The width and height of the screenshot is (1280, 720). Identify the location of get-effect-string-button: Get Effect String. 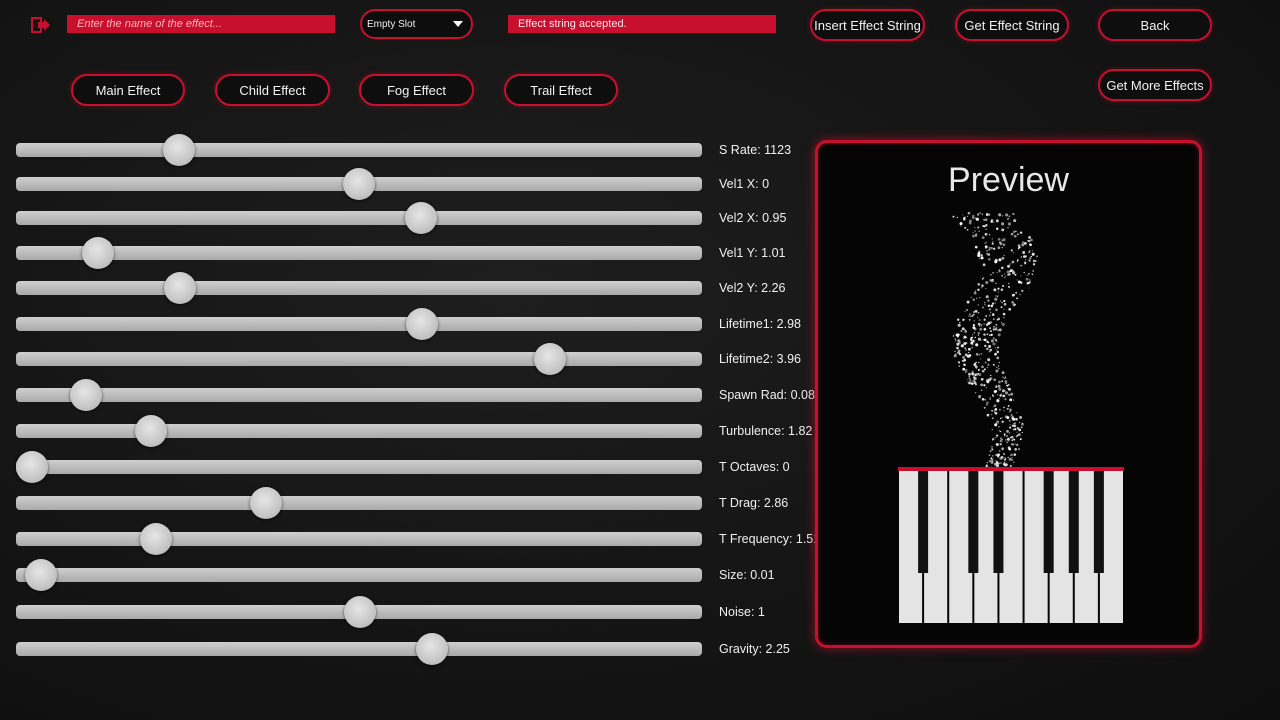
(1012, 25).